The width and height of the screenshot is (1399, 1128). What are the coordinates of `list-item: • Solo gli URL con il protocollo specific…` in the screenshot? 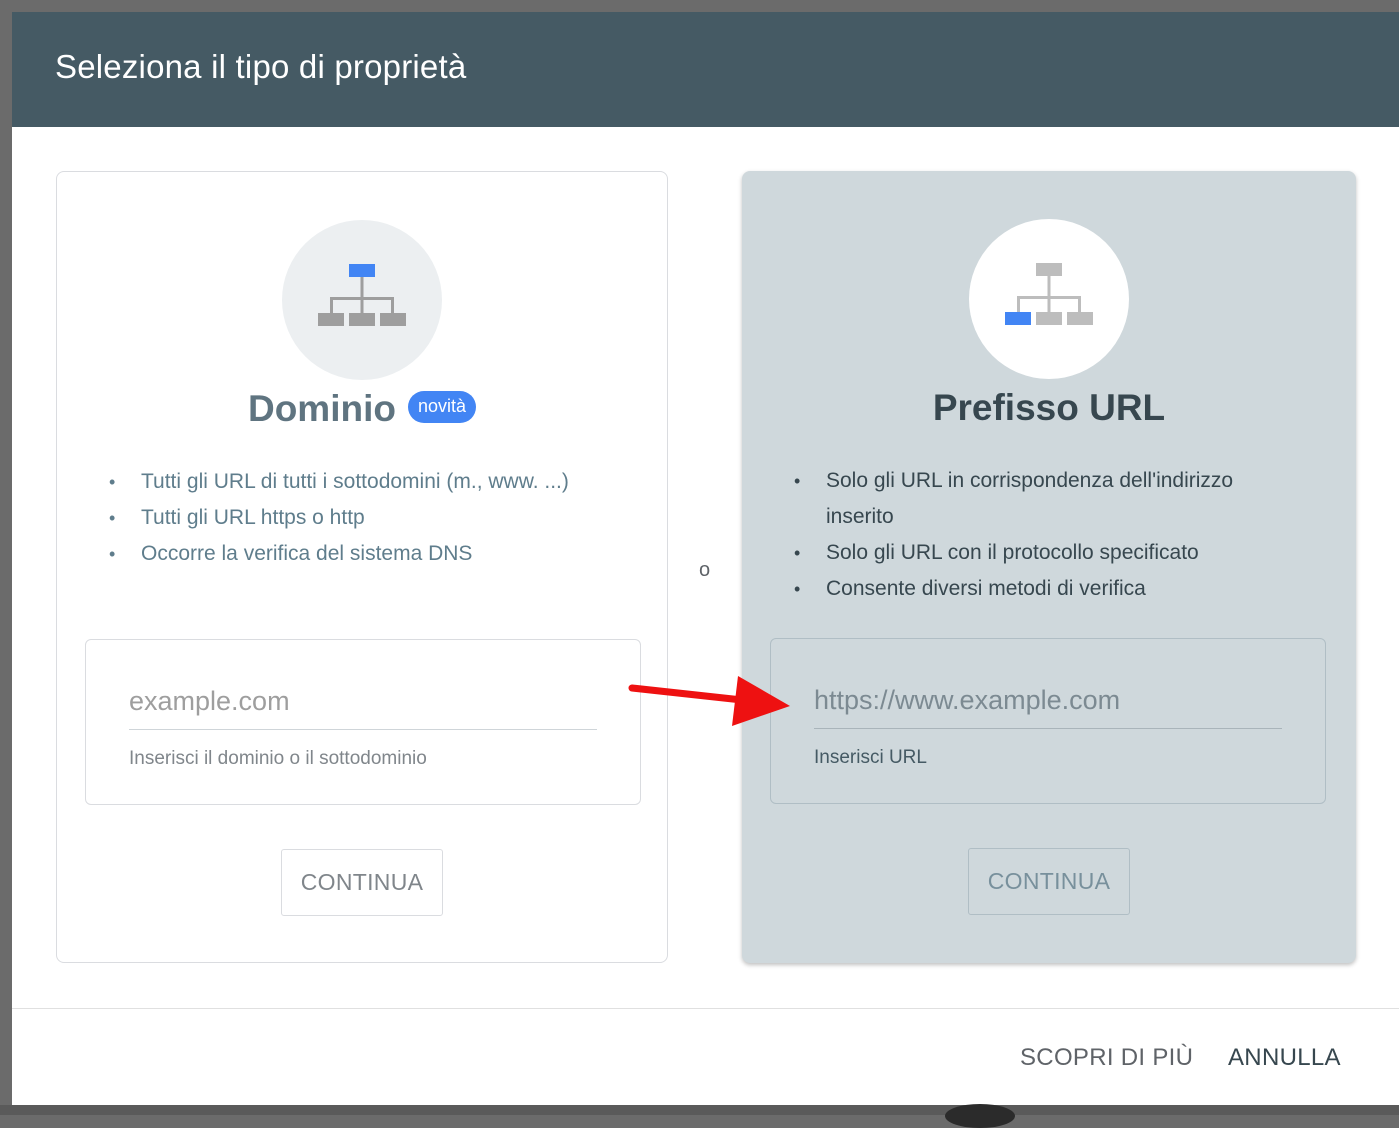 It's located at (1049, 553).